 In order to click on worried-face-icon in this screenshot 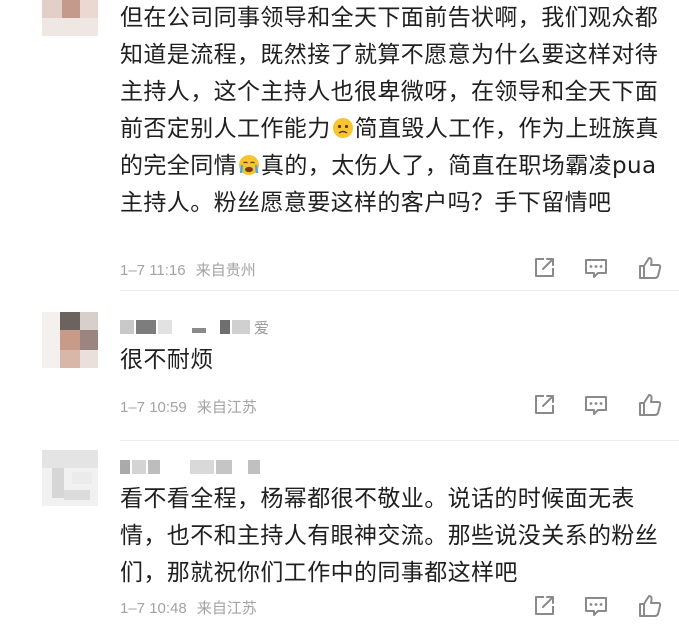, I will do `click(342, 128)`.